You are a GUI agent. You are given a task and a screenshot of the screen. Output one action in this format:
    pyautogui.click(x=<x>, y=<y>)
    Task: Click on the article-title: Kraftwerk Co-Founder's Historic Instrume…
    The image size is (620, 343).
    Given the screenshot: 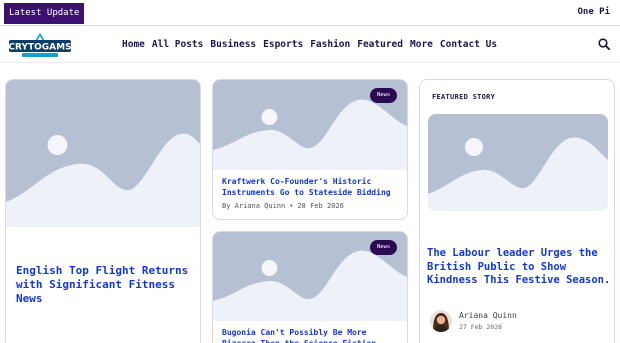 What is the action you would take?
    pyautogui.click(x=313, y=187)
    